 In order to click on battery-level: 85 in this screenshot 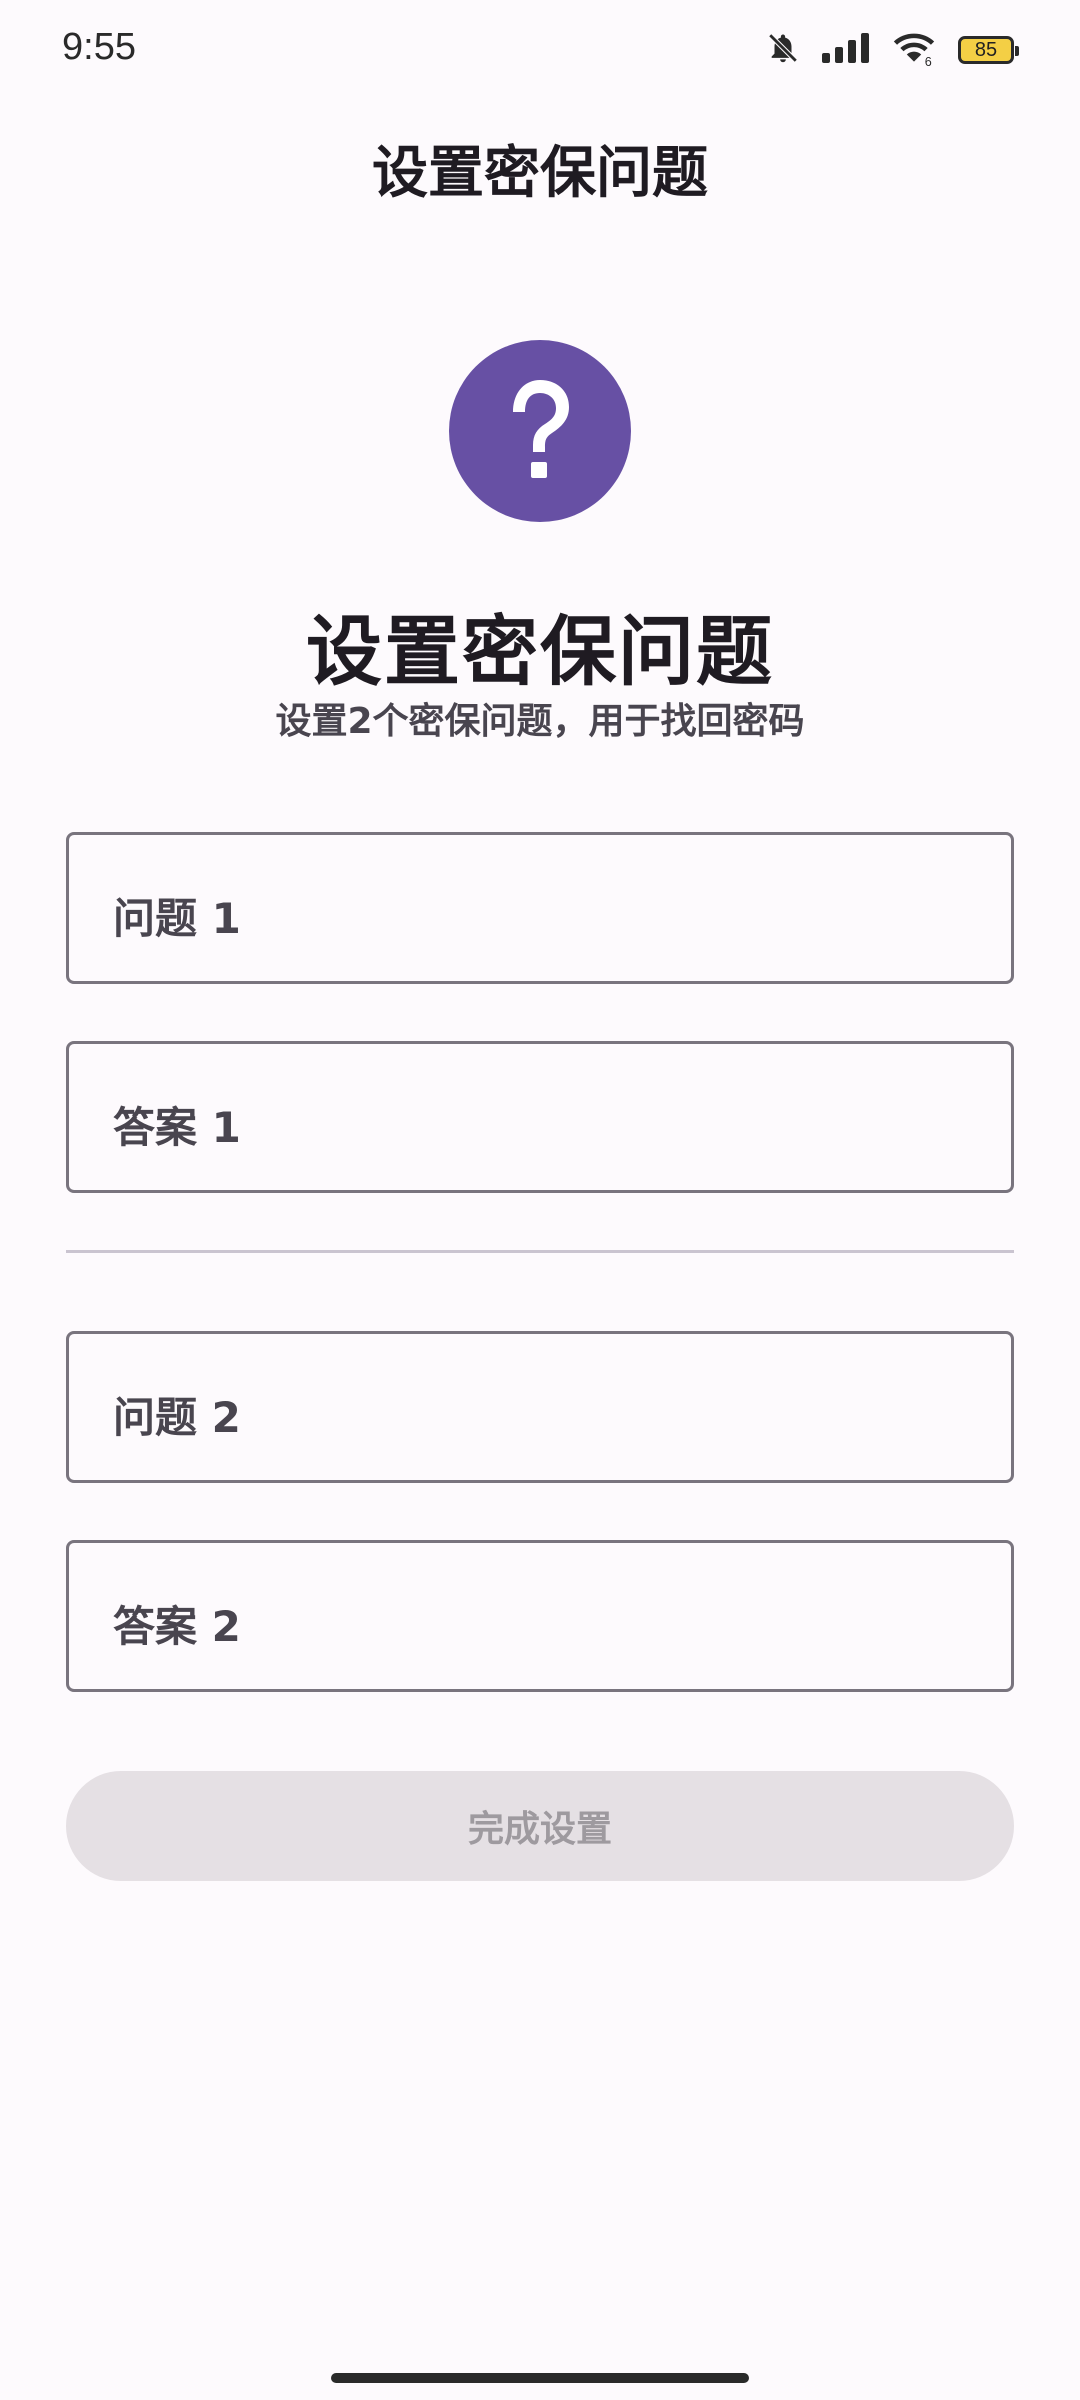, I will do `click(986, 49)`.